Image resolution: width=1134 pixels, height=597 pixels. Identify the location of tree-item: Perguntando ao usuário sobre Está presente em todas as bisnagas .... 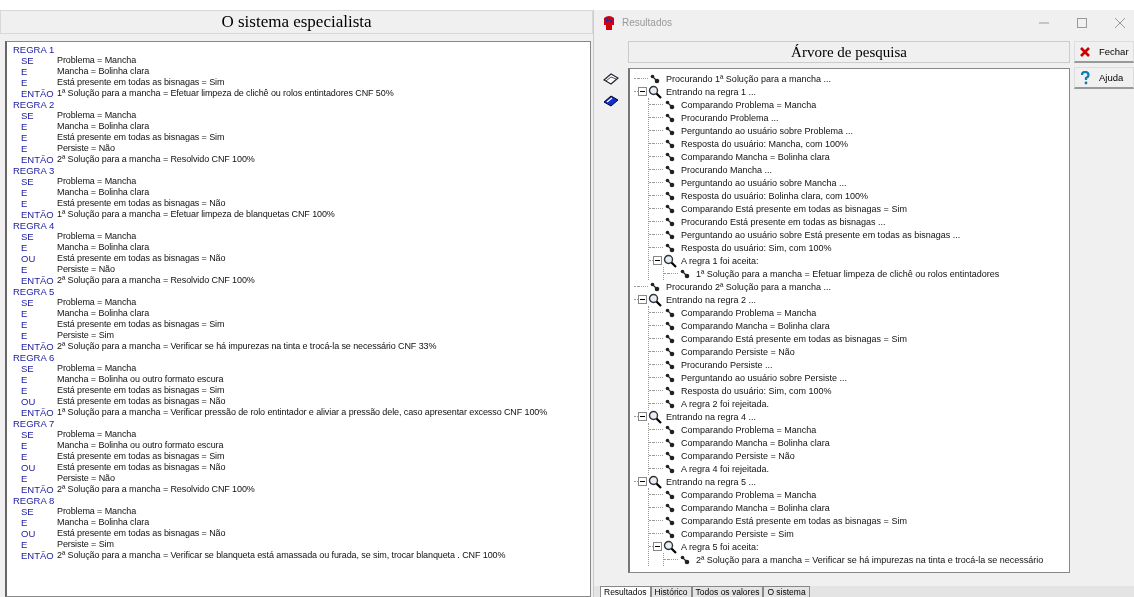
(821, 234).